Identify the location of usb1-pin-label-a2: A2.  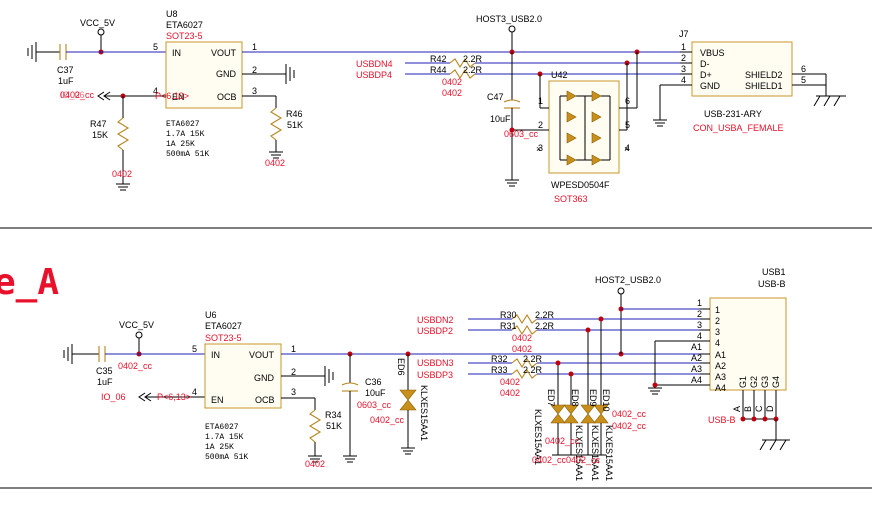
(720, 366).